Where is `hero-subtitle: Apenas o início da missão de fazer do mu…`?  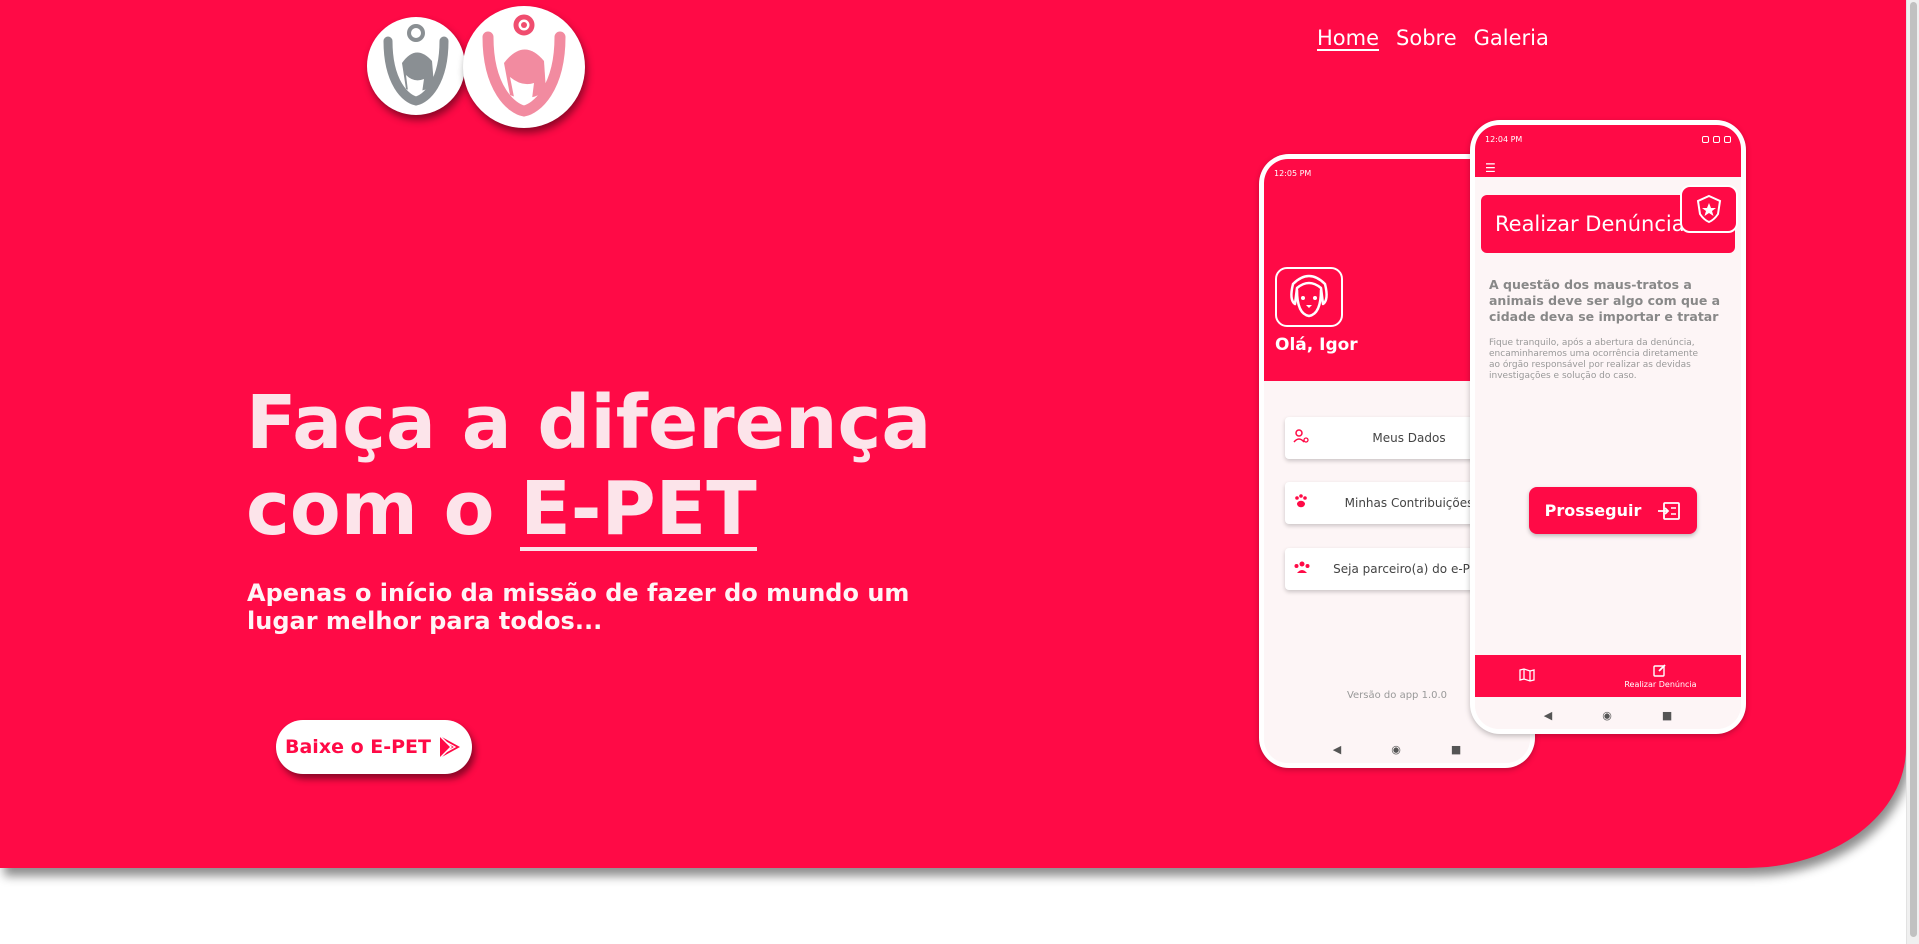 hero-subtitle: Apenas o início da missão de fazer do mu… is located at coordinates (578, 607).